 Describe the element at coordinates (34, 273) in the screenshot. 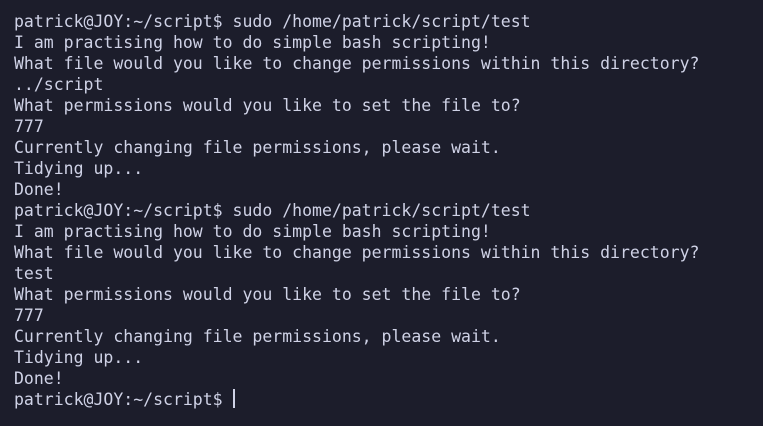

I see `output-line: test` at that location.